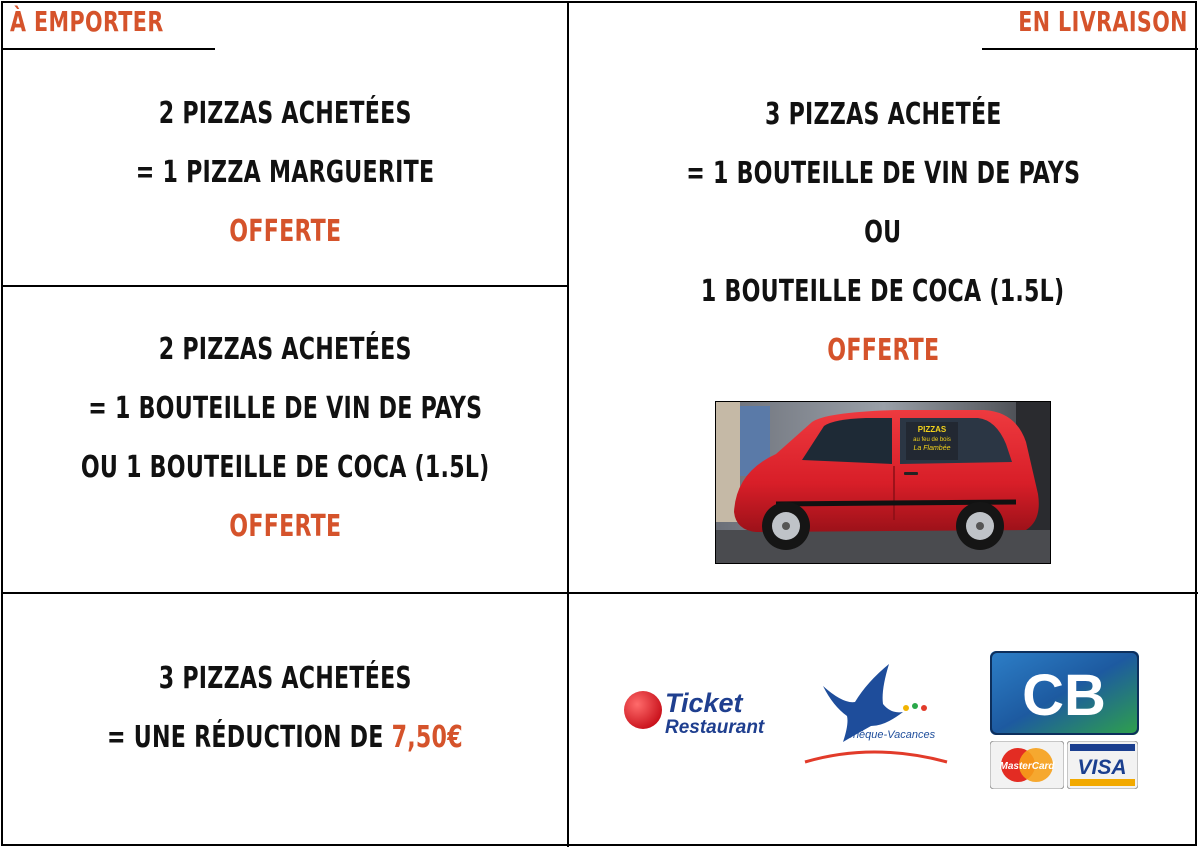 The image size is (1200, 849). I want to click on takeaway-header-underline, so click(108, 49).